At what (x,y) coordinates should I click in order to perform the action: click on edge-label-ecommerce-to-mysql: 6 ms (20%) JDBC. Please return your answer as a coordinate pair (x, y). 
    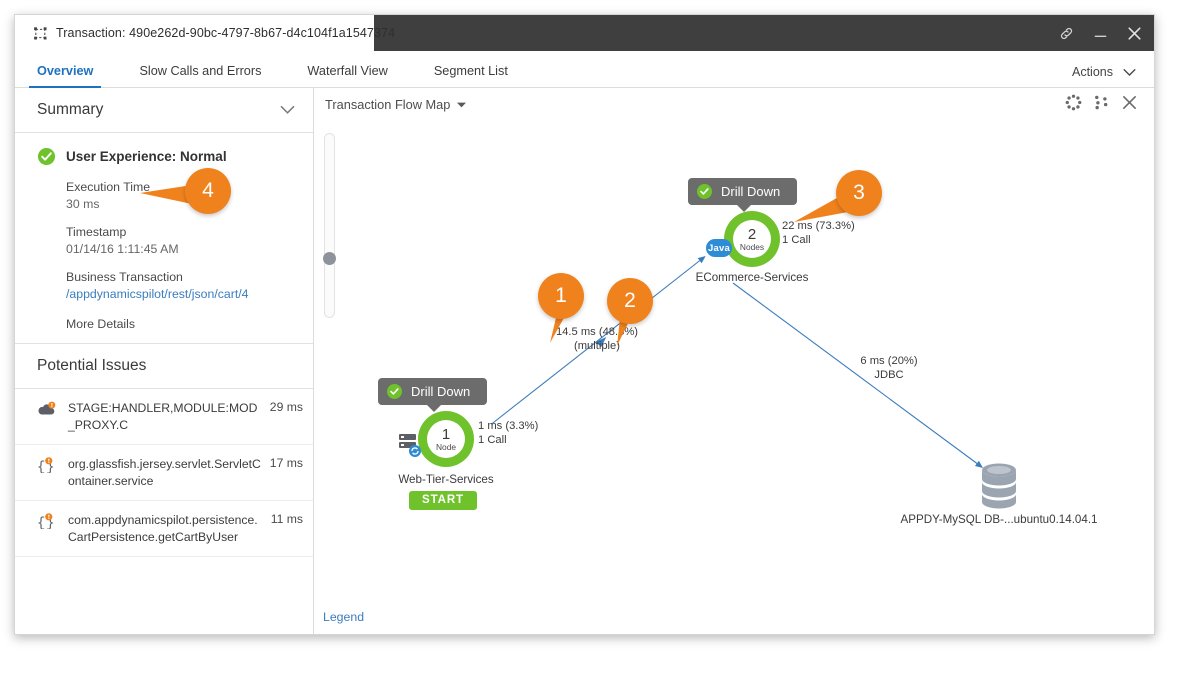
    Looking at the image, I should click on (889, 368).